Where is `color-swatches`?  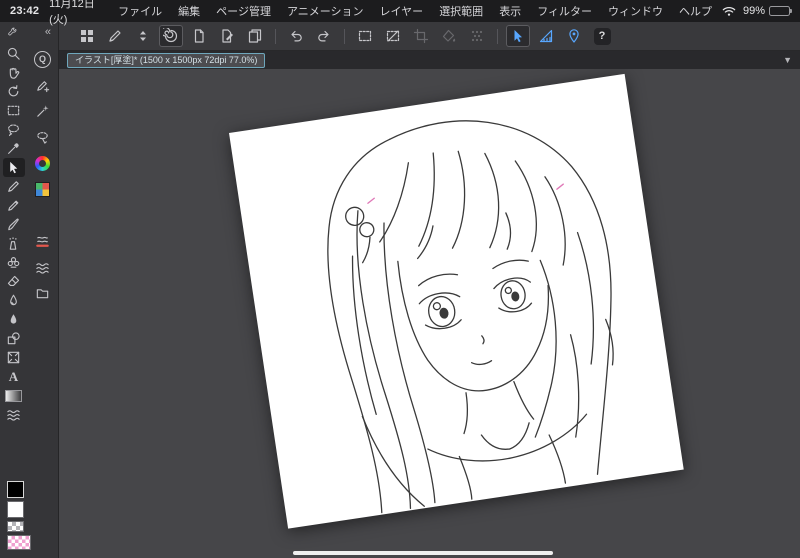 color-swatches is located at coordinates (29, 519).